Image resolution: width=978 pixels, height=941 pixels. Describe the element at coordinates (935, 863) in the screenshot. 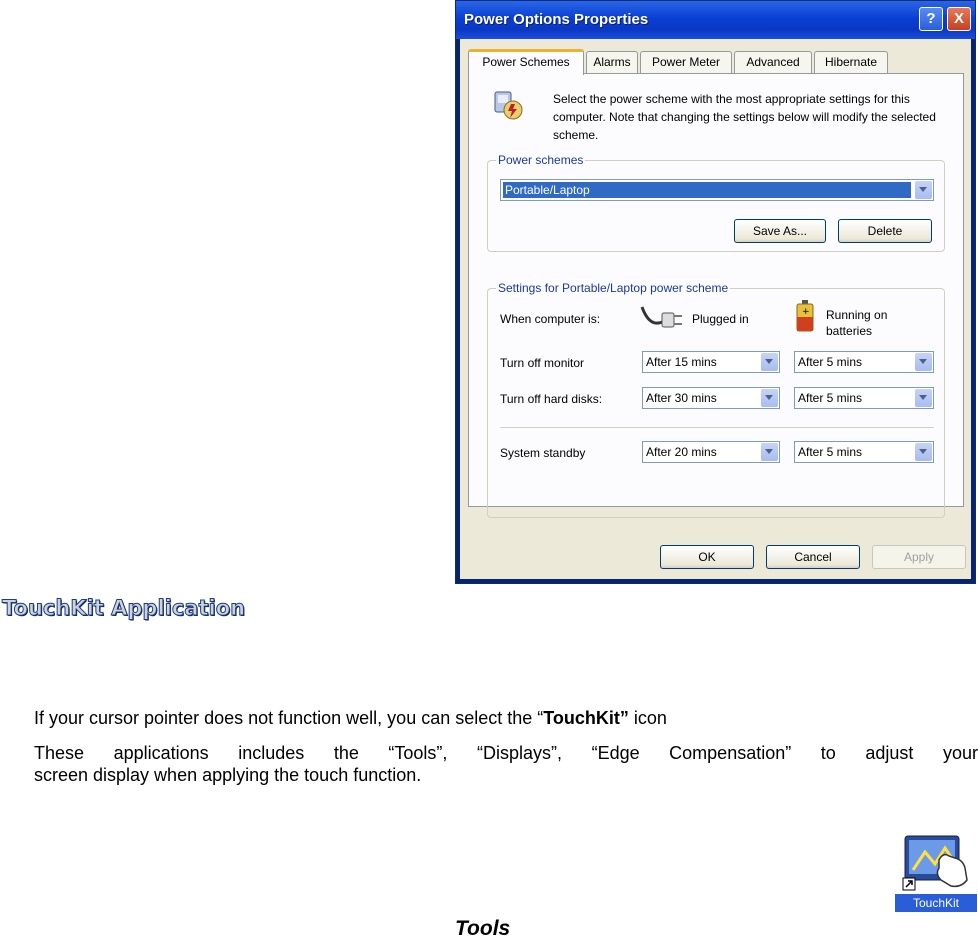

I see `touchkit-icon` at that location.